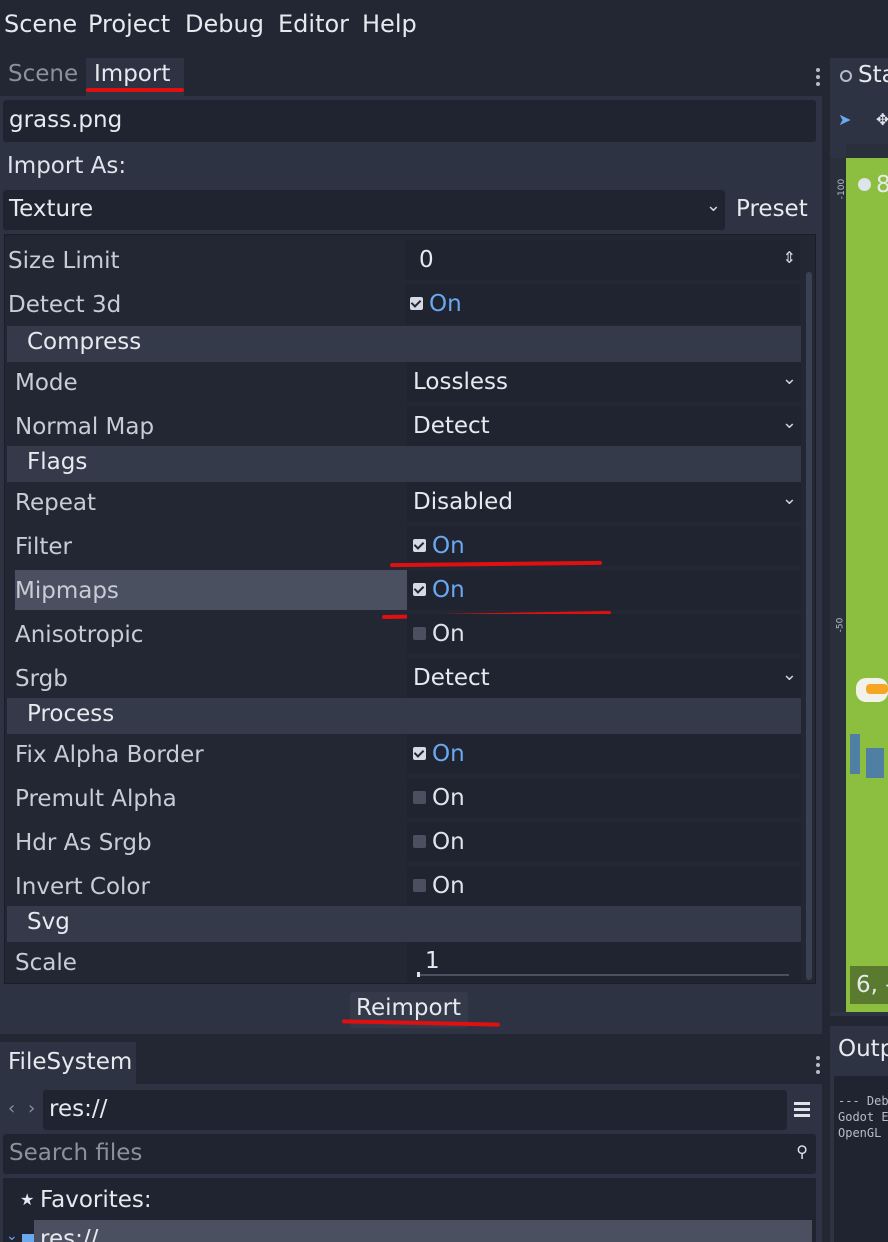 The height and width of the screenshot is (1242, 888). I want to click on minus-icon, so click(864, 184).